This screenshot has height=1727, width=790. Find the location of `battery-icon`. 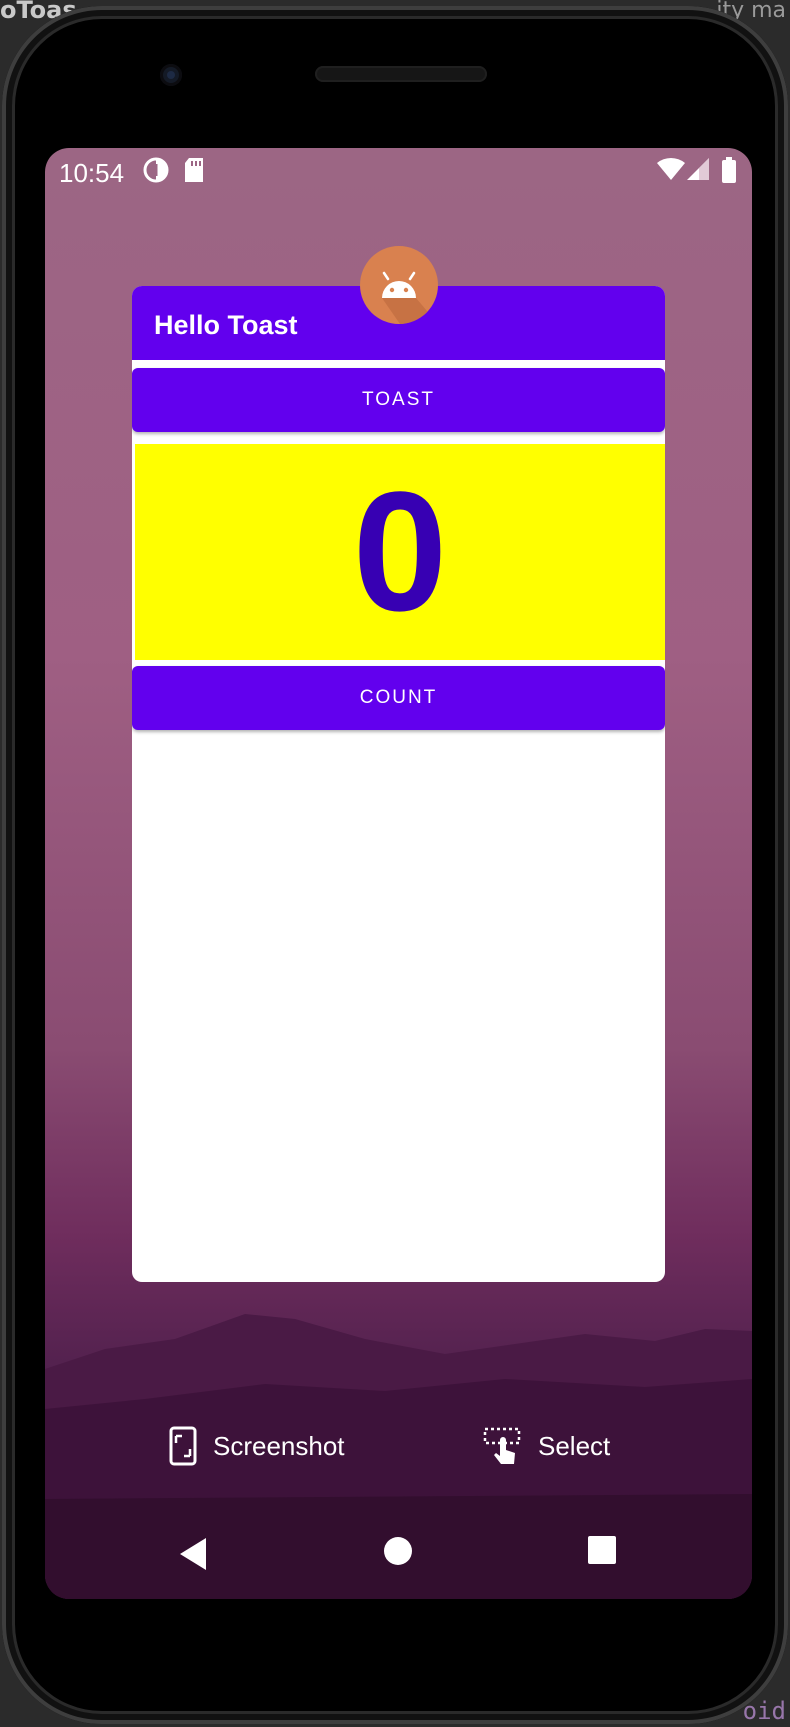

battery-icon is located at coordinates (729, 170).